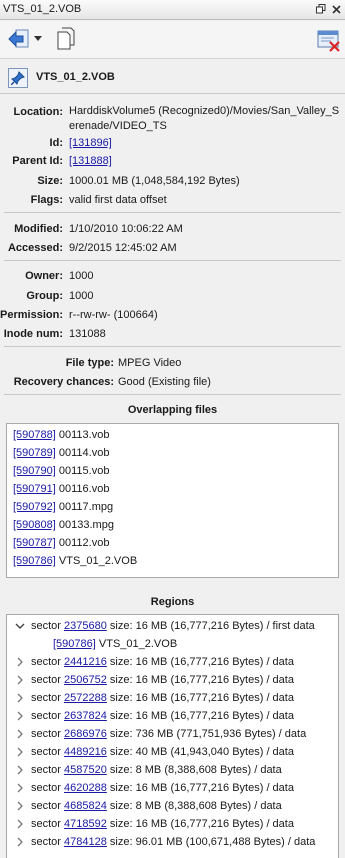 The height and width of the screenshot is (858, 345). What do you see at coordinates (85, 752) in the screenshot?
I see `sector-link: 4489216` at bounding box center [85, 752].